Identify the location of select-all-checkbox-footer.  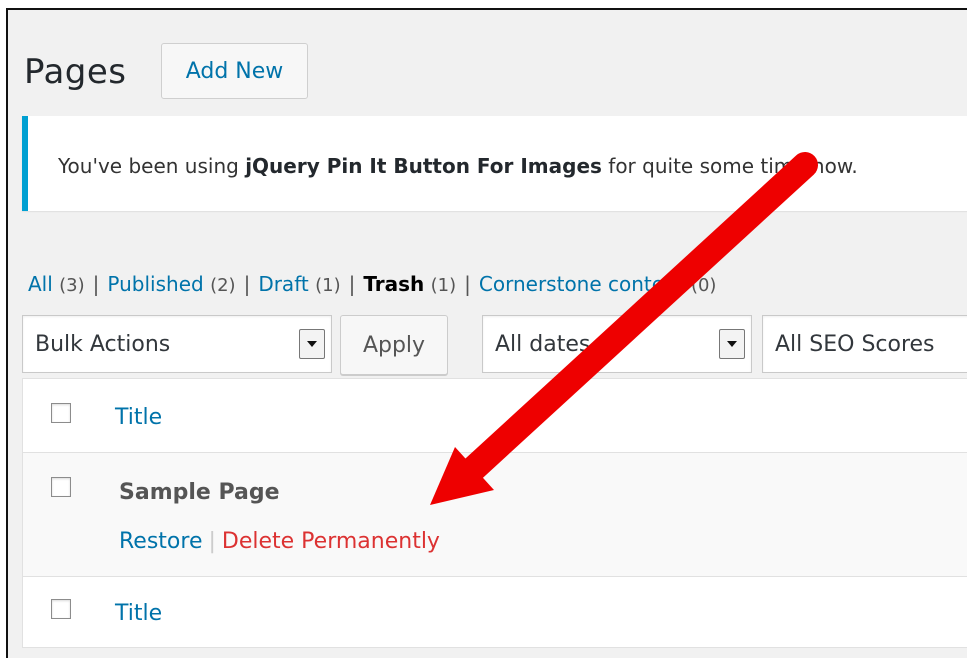
(61, 609).